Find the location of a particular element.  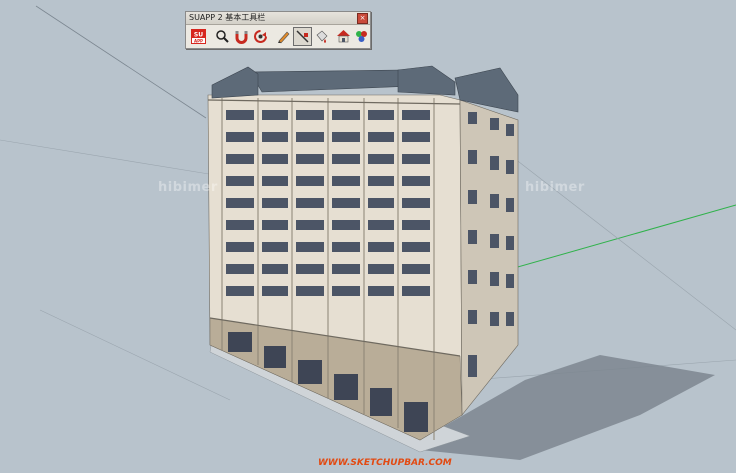

pencil-button is located at coordinates (283, 36).